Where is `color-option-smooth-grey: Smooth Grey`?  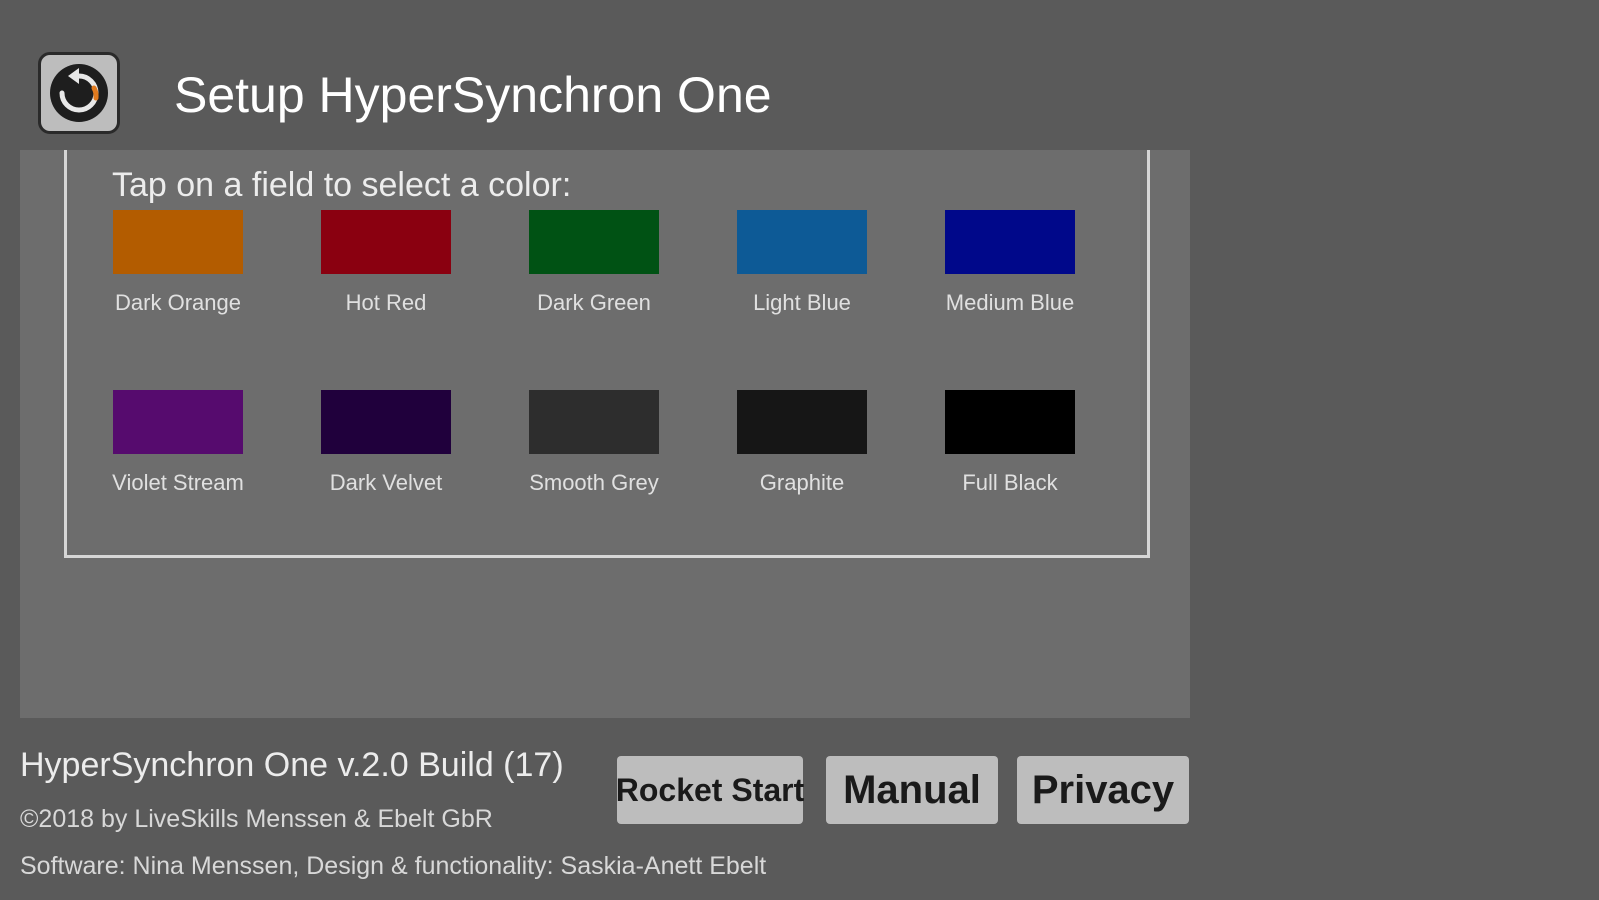
color-option-smooth-grey: Smooth Grey is located at coordinates (594, 443).